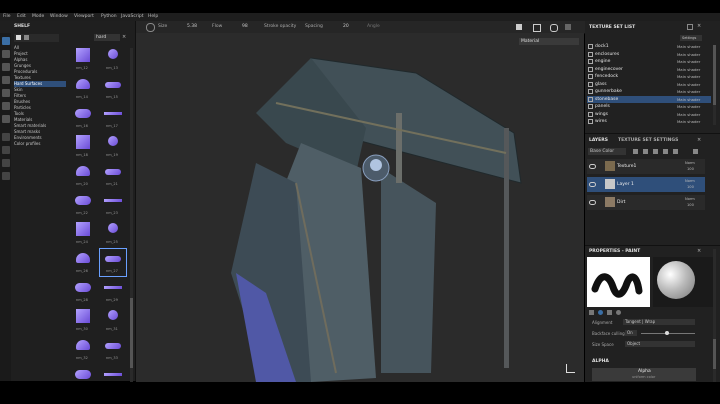 This screenshot has height=404, width=720. What do you see at coordinates (83, 88) in the screenshot?
I see `shelf-thumbnail: nm_14` at bounding box center [83, 88].